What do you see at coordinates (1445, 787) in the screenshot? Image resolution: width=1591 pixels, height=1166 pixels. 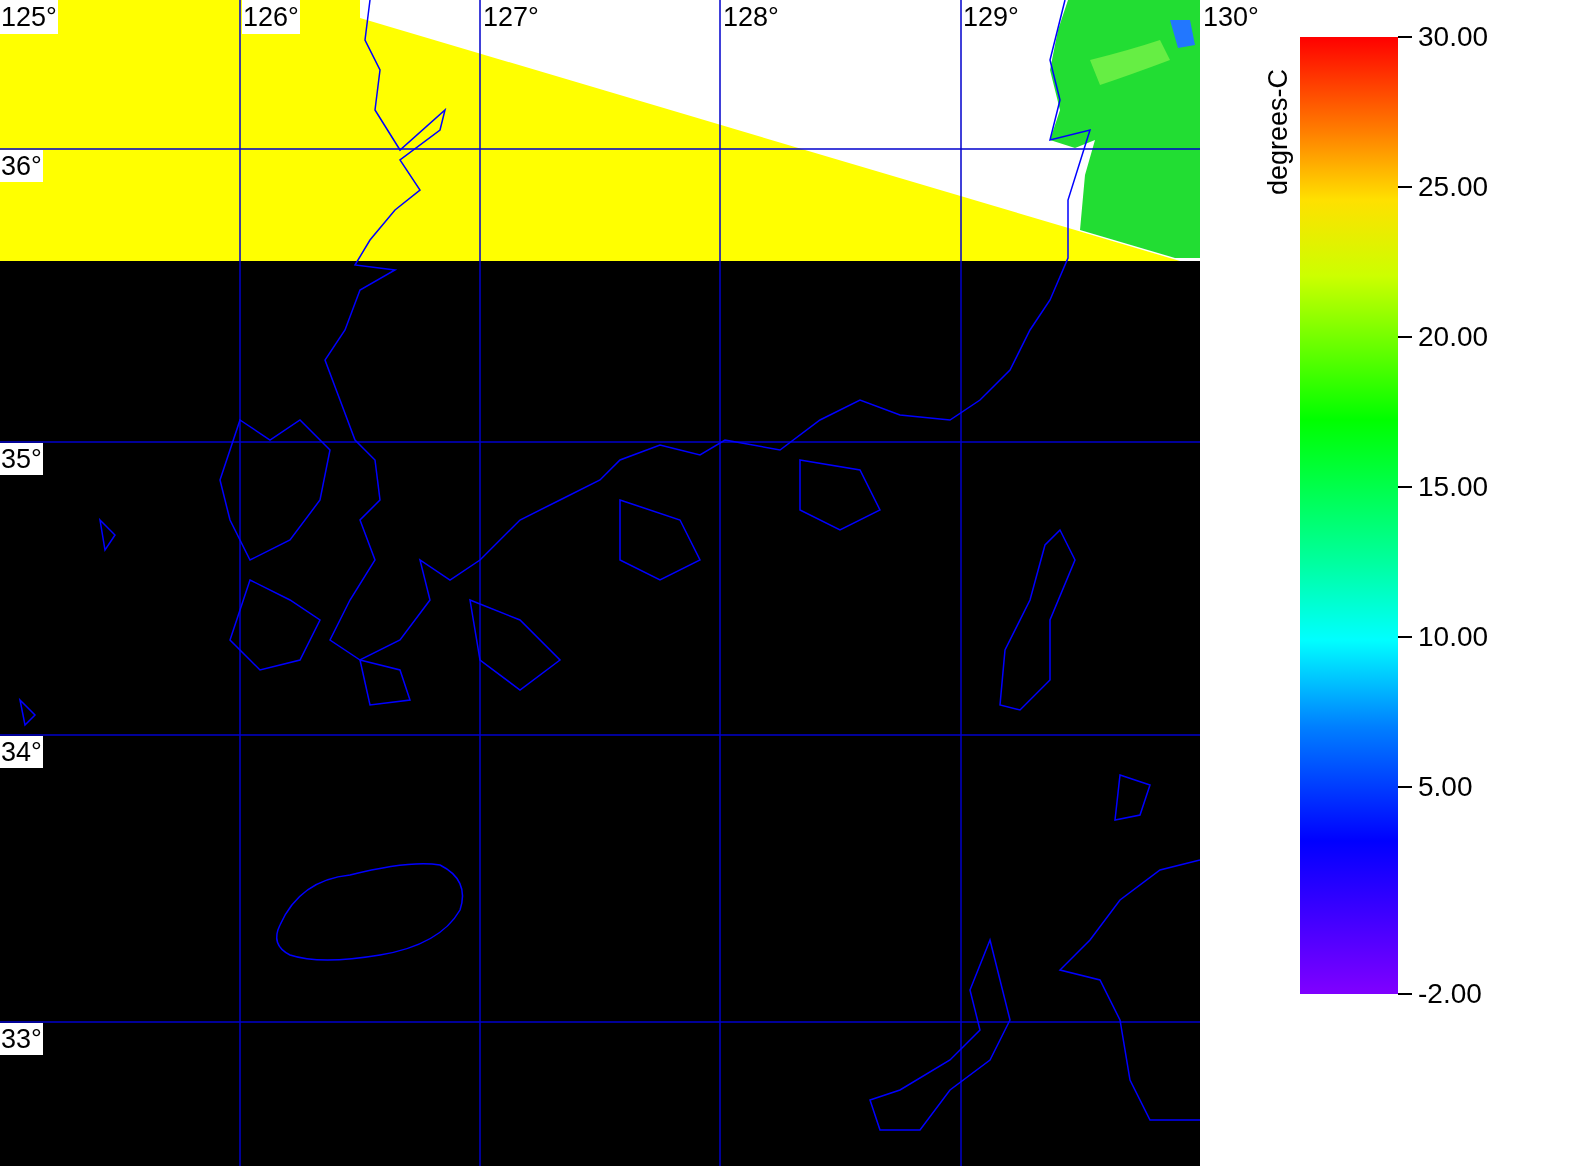 I see `colorbar-tick-label: 5.00` at bounding box center [1445, 787].